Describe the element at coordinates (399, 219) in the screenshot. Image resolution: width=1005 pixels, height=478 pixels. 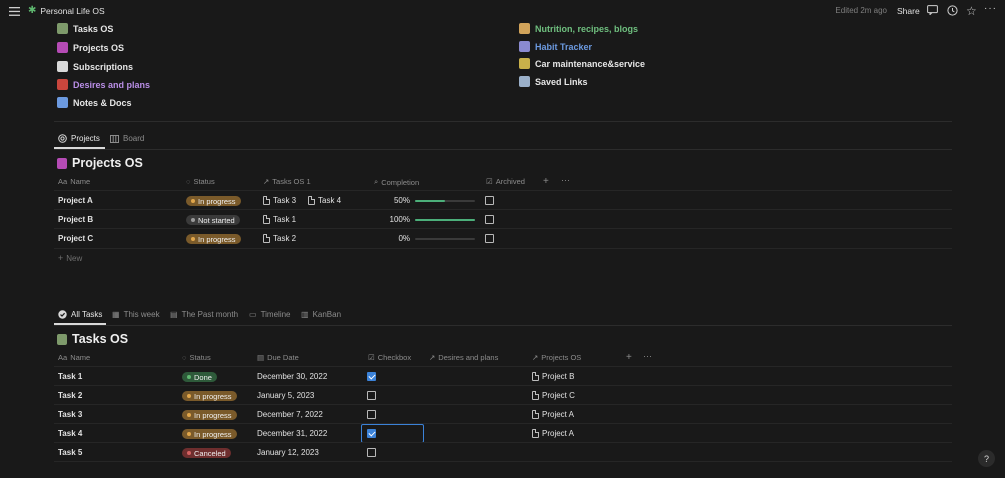
I see `completion-value: 100%` at that location.